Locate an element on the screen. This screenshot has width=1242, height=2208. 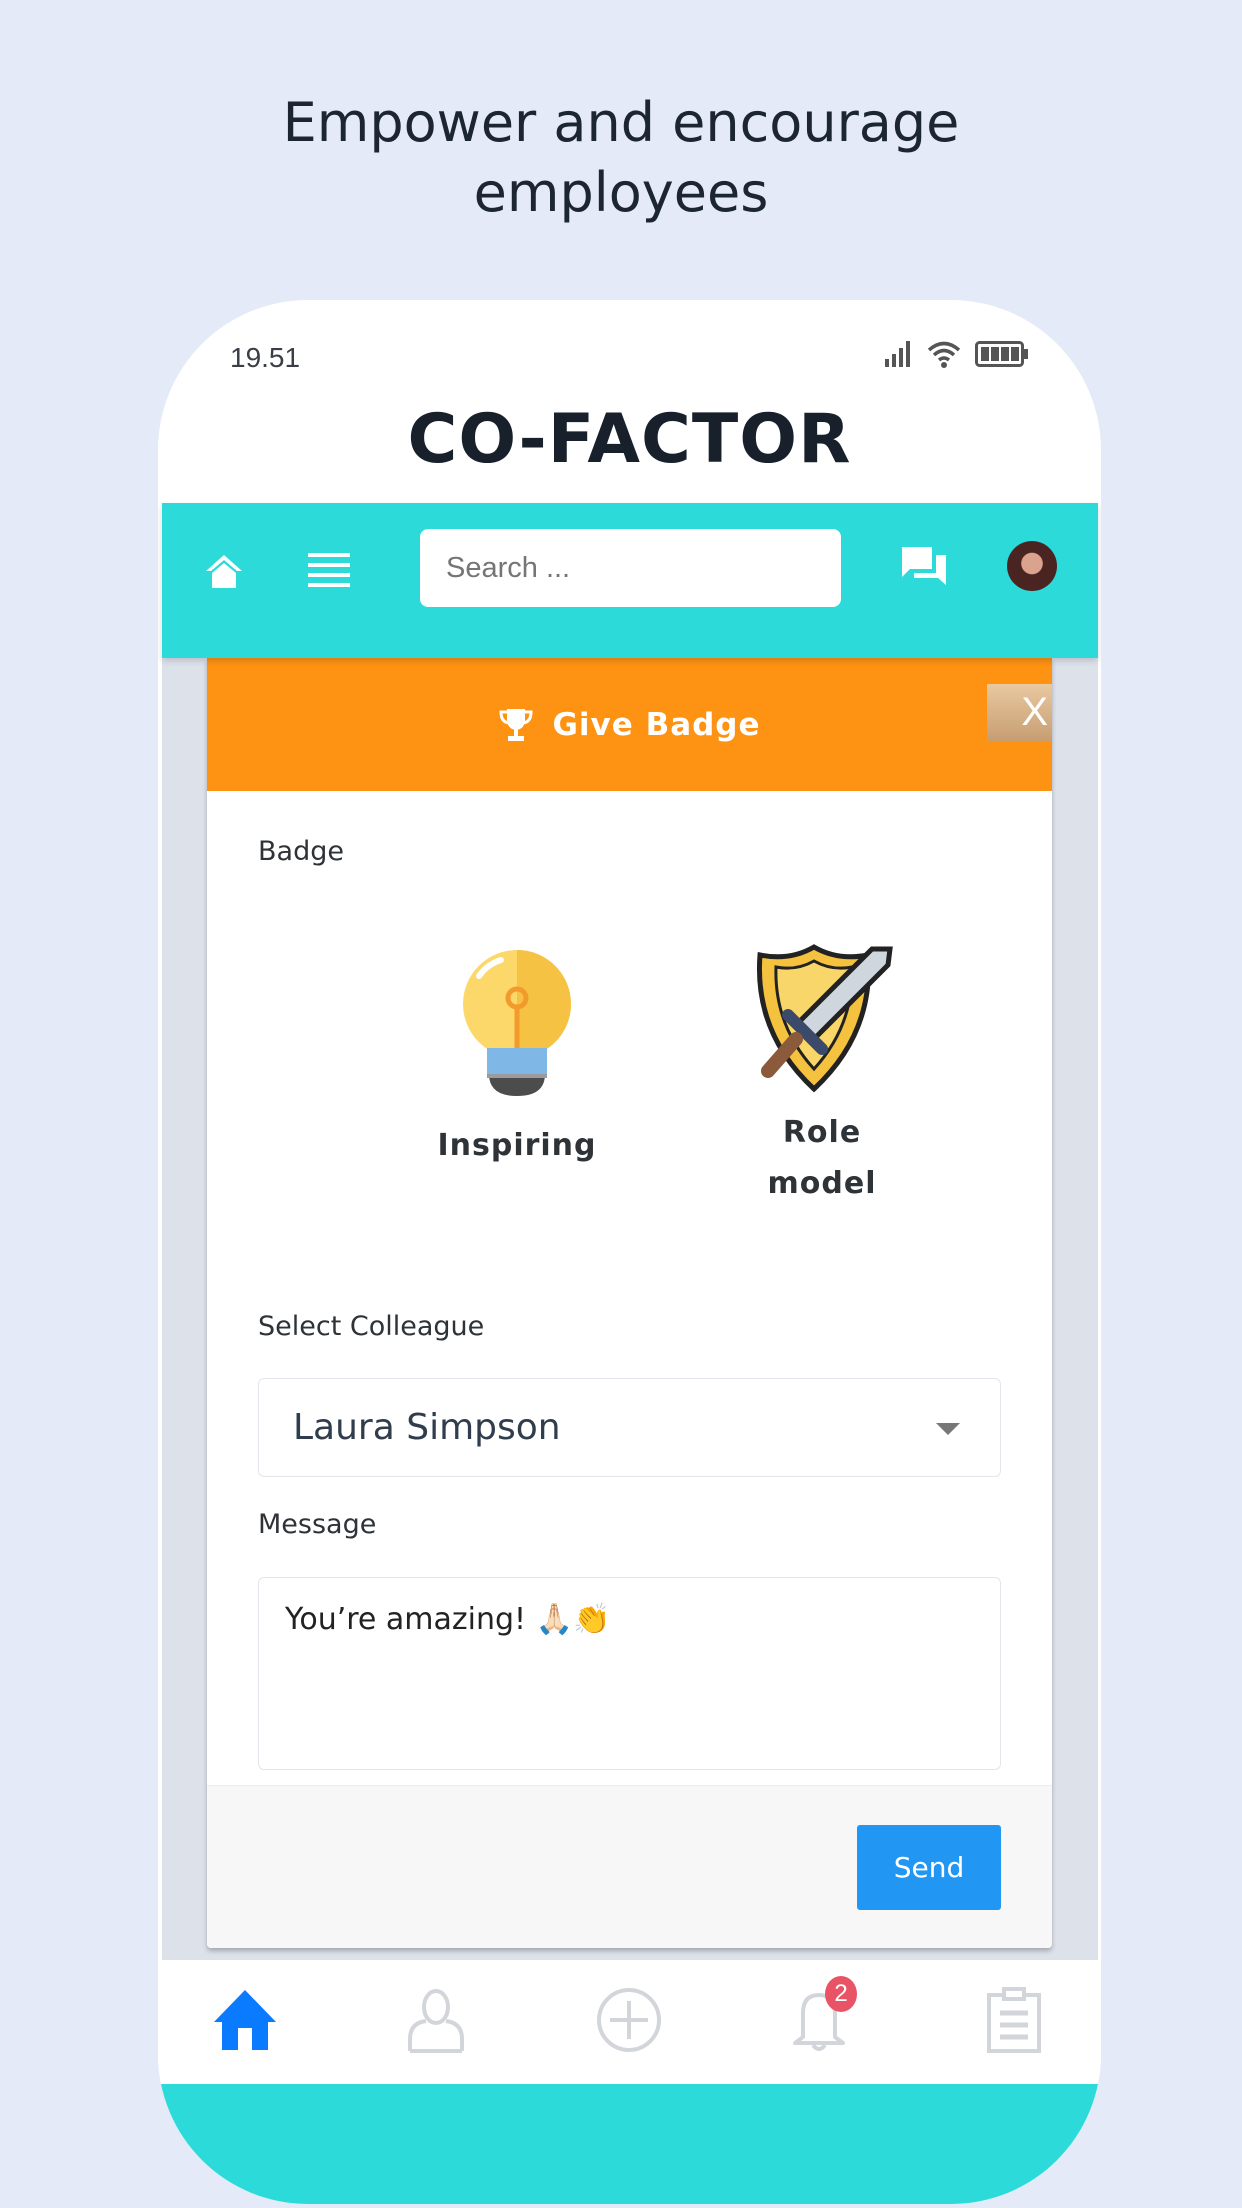
colleague-select: Laura Simpson is located at coordinates (629, 1427).